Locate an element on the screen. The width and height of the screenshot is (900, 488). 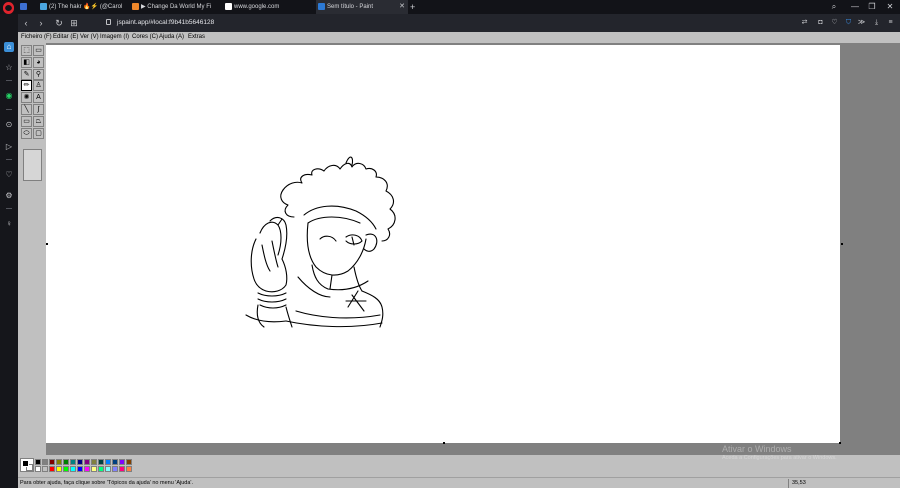
opera-menu-icon is located at coordinates (8, 7).